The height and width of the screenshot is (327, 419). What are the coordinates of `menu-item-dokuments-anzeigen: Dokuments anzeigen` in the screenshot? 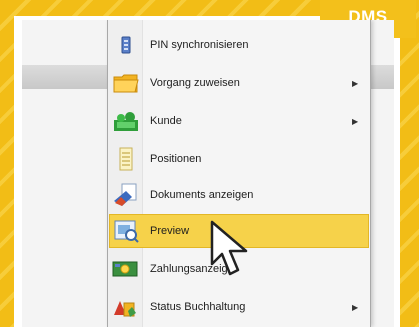 It's located at (238, 195).